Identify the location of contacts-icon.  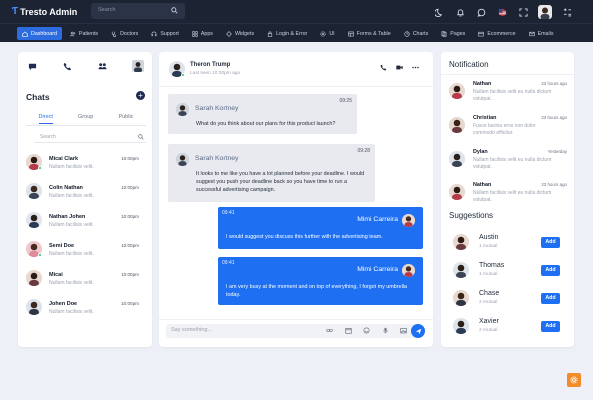
(103, 66).